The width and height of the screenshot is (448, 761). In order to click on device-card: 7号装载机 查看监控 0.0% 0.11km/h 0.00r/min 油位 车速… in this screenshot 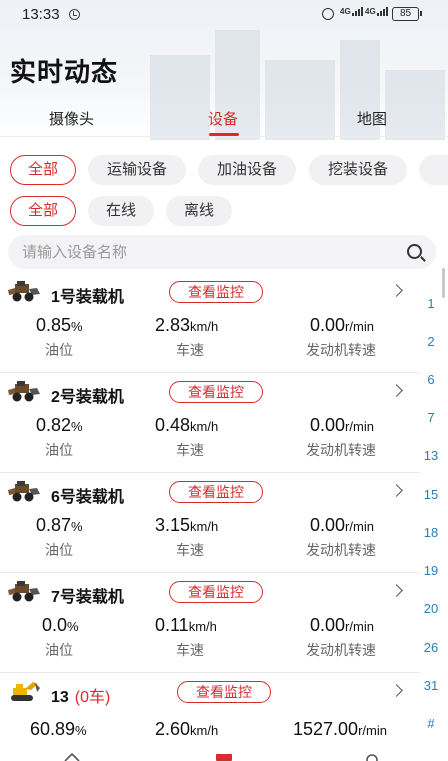, I will do `click(210, 623)`.